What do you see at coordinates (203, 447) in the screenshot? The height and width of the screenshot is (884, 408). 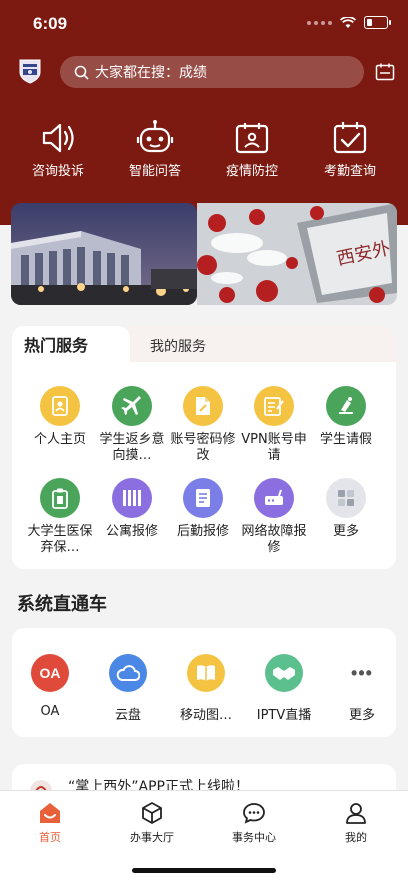 I see `service-label: 账号密码修改` at bounding box center [203, 447].